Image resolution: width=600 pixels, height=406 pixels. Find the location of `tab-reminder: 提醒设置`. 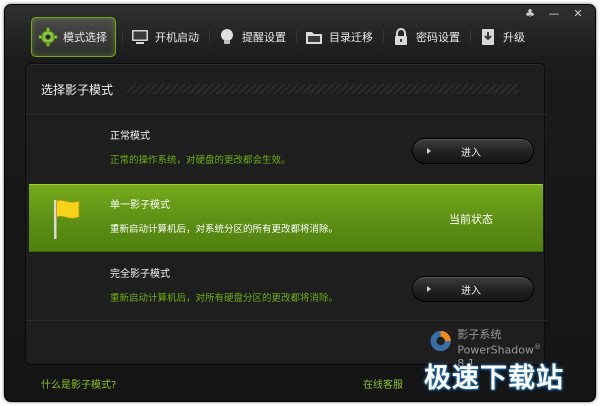

tab-reminder: 提醒设置 is located at coordinates (252, 37).